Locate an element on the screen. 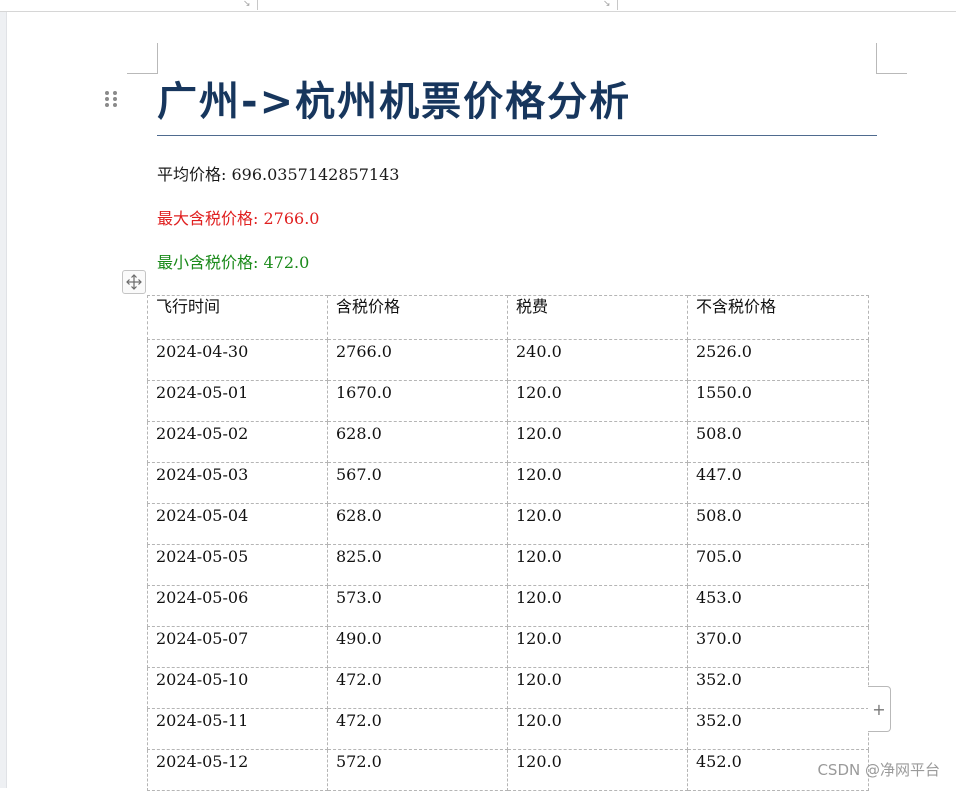  table-row: 2024-05-03 567.0 120.0 447.0 is located at coordinates (508, 483).